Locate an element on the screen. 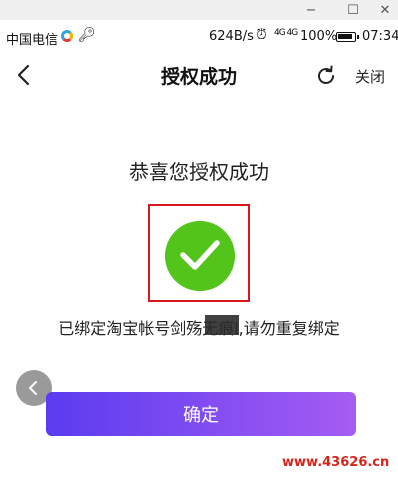  refresh-icon is located at coordinates (326, 74).